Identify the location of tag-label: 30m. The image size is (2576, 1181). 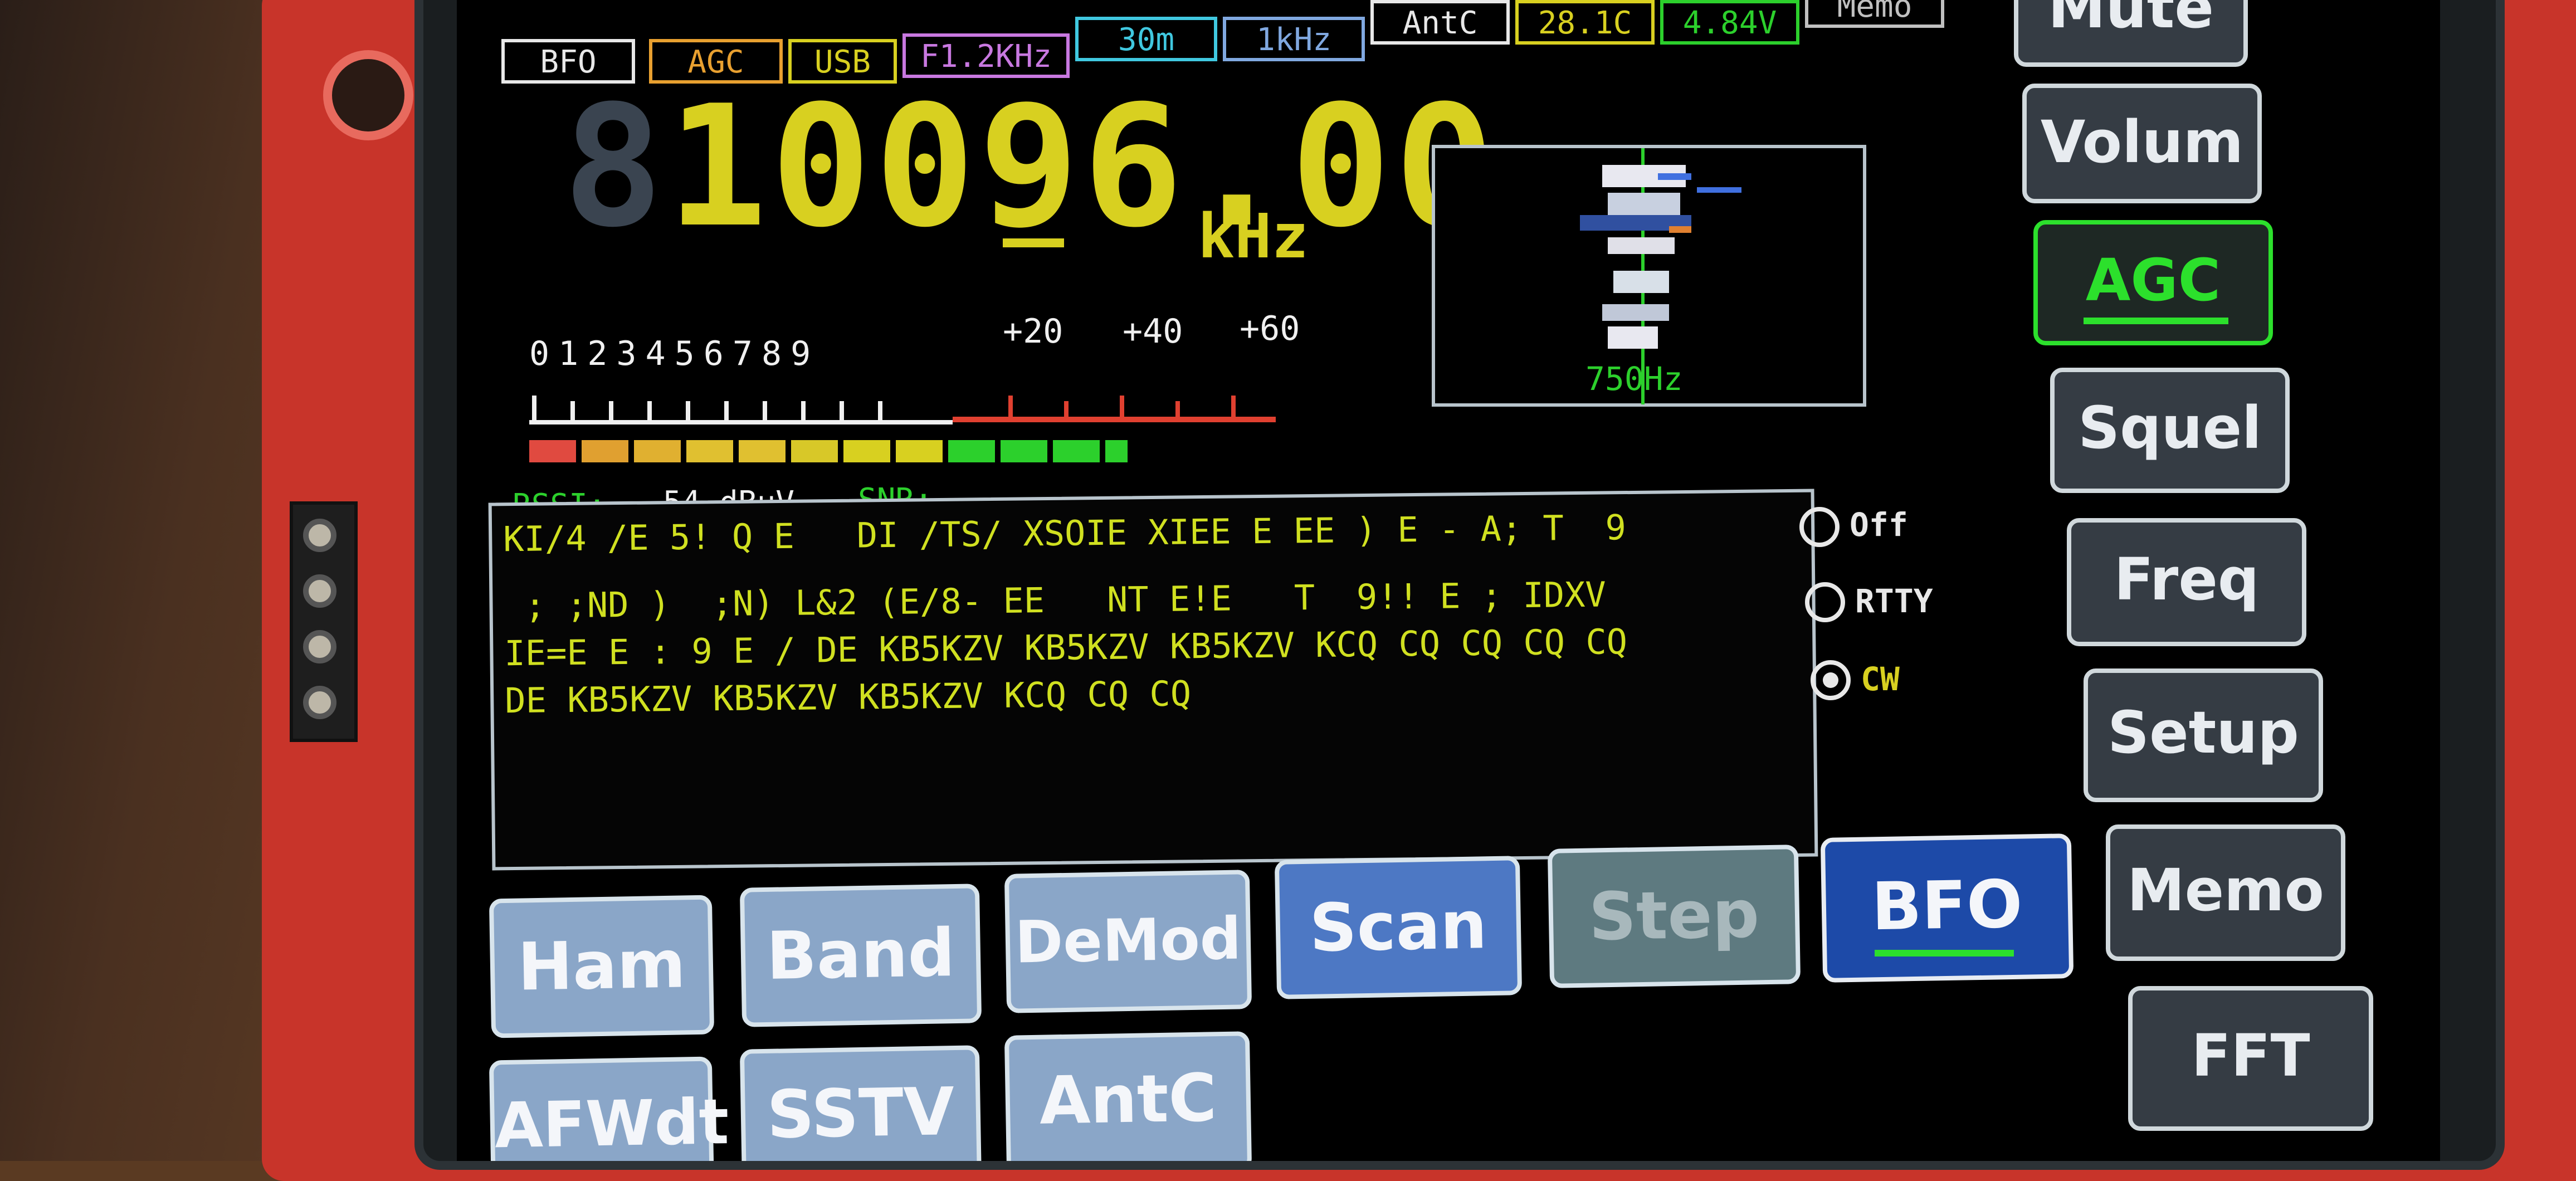
(1146, 40).